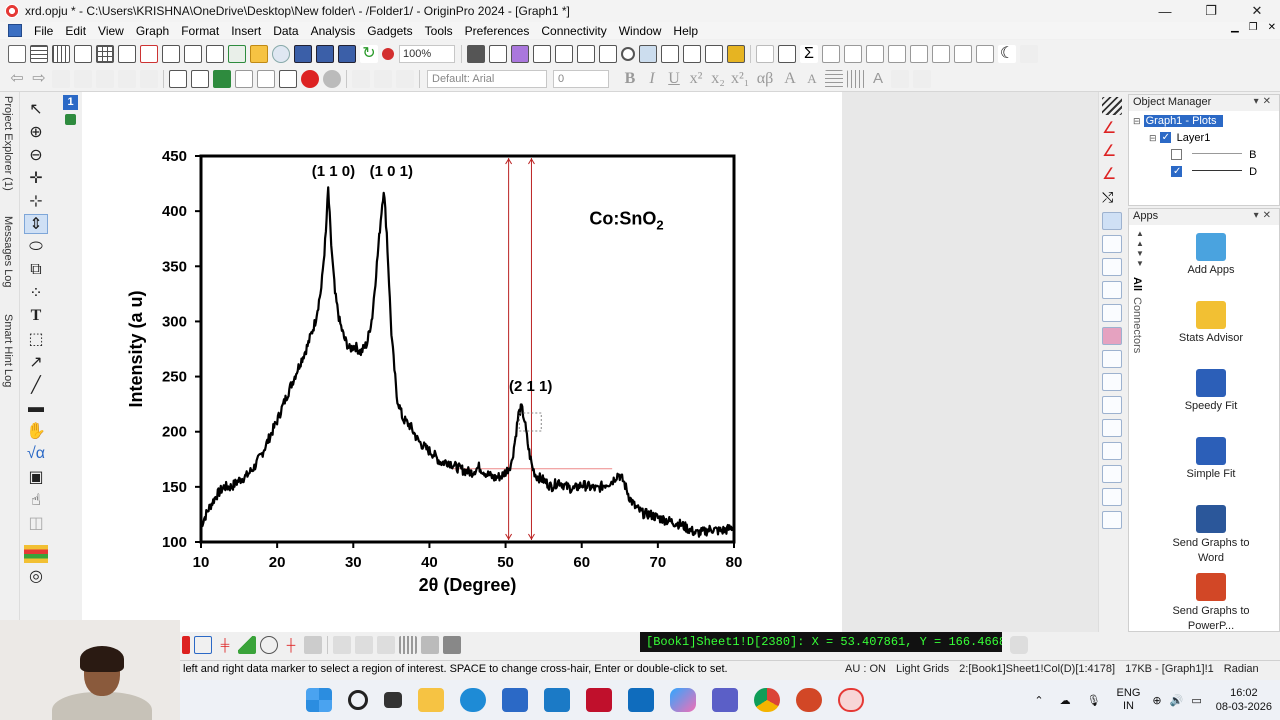 This screenshot has height=720, width=1280. I want to click on save-window-icon, so click(325, 53).